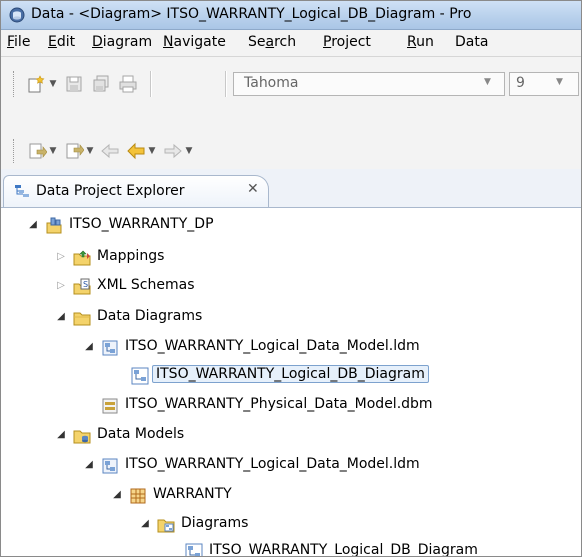 This screenshot has width=582, height=557. What do you see at coordinates (128, 84) in the screenshot?
I see `print-icon` at bounding box center [128, 84].